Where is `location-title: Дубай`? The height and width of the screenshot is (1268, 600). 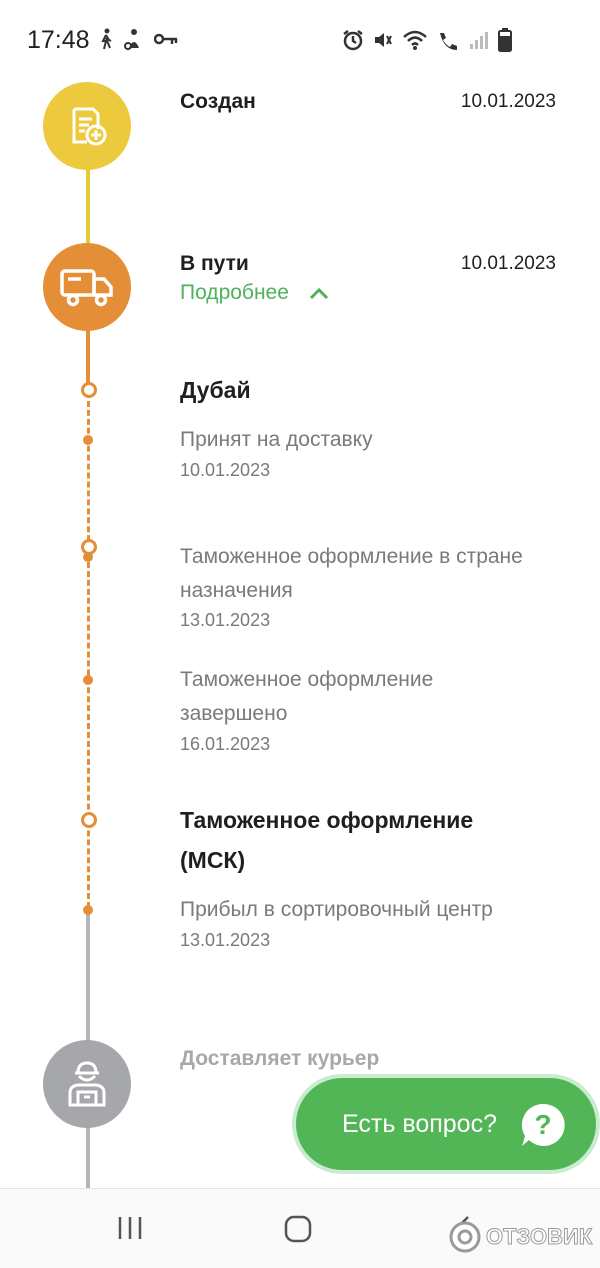 location-title: Дубай is located at coordinates (215, 390).